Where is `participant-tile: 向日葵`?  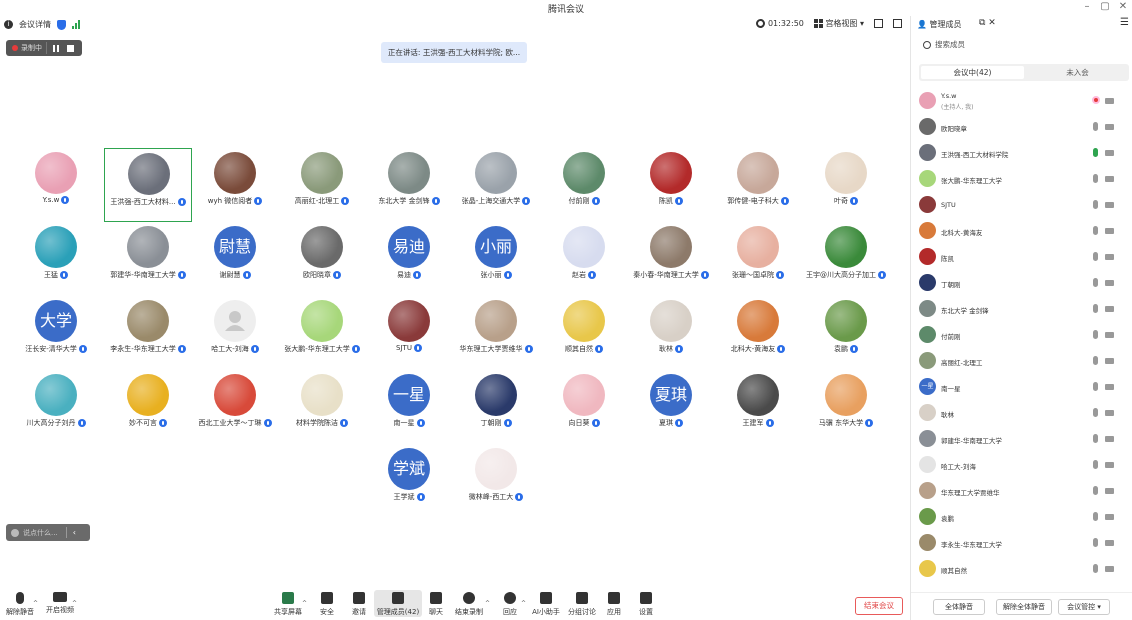 participant-tile: 向日葵 is located at coordinates (584, 407).